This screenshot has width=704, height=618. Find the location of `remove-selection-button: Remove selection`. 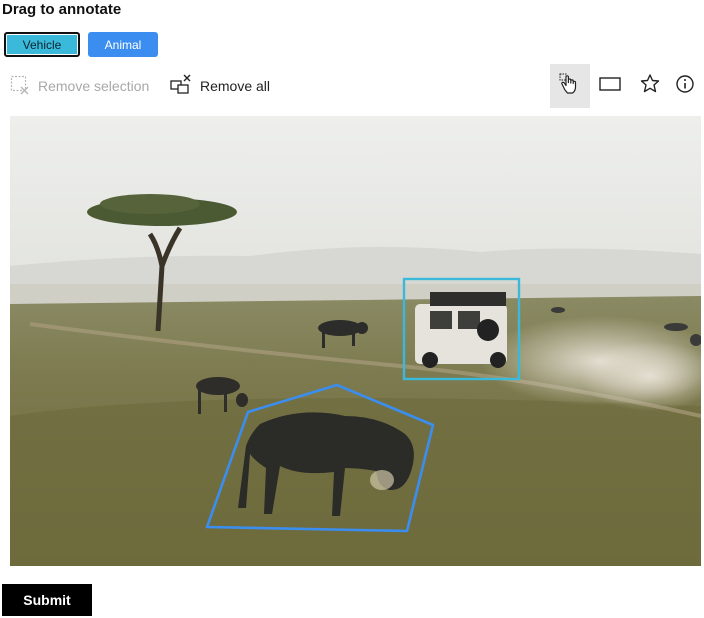

remove-selection-button: Remove selection is located at coordinates (79, 86).